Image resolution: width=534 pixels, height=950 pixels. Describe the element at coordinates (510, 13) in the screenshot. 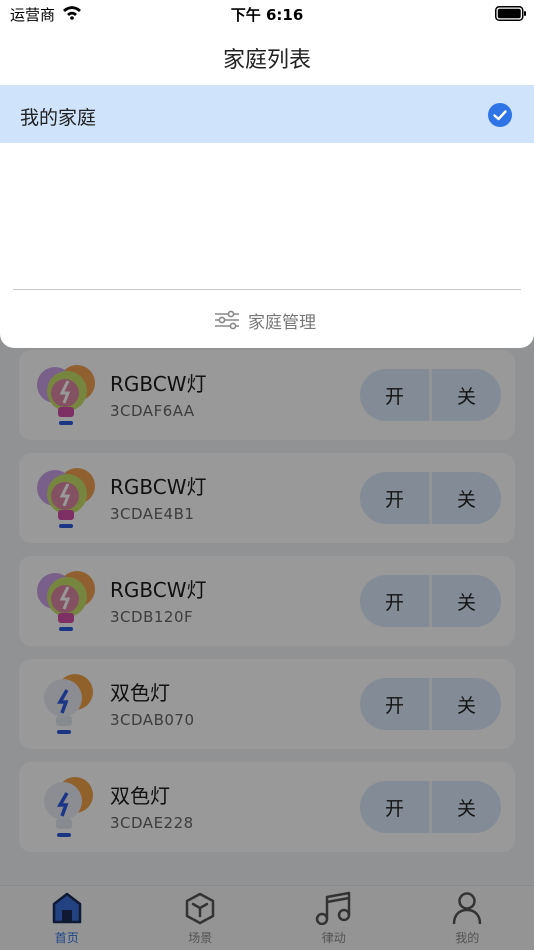

I see `battery-icon` at that location.